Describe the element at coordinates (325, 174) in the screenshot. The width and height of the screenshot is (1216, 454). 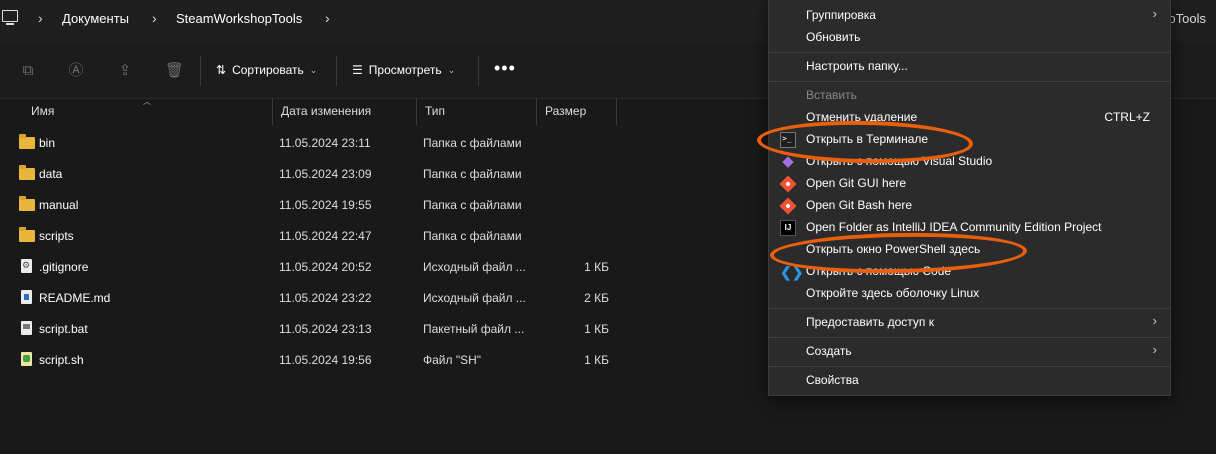
I see `file-date: 11.05.2024 23:09` at that location.